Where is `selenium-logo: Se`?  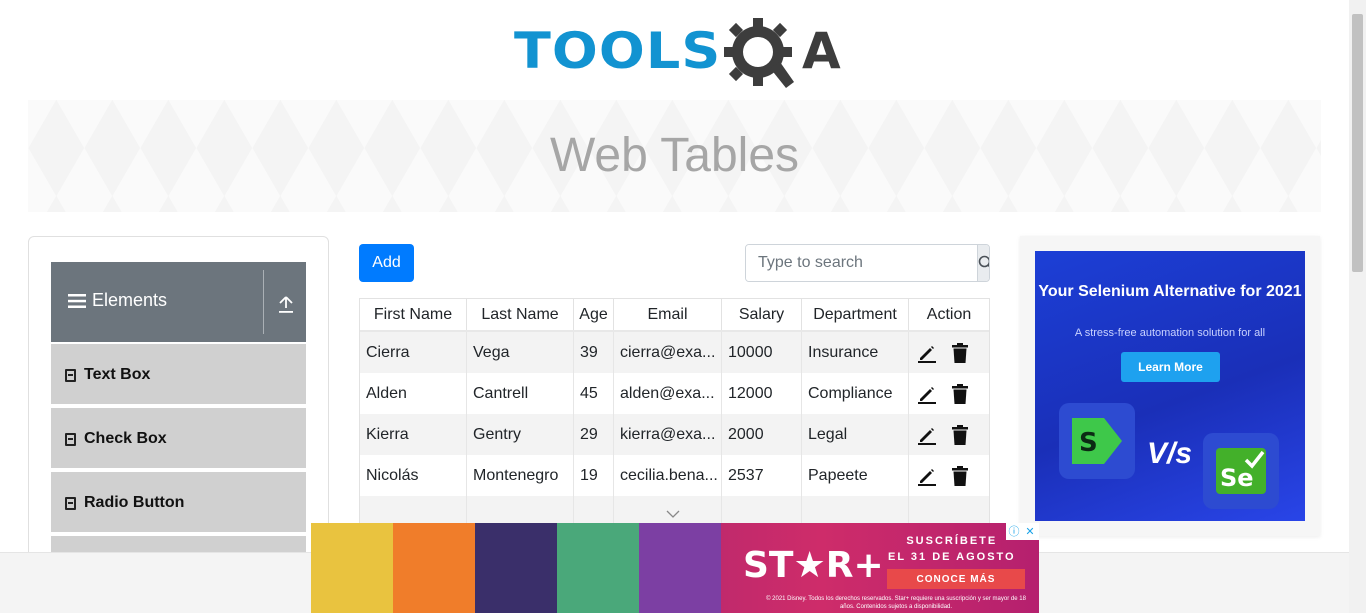
selenium-logo: Se is located at coordinates (1241, 471).